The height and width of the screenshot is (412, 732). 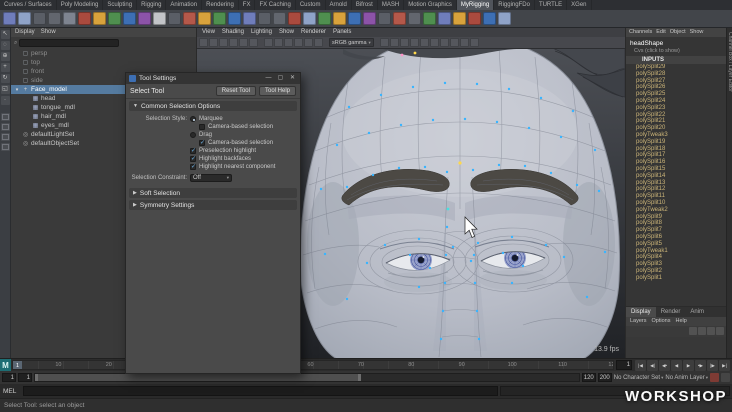 What do you see at coordinates (676, 74) in the screenshot?
I see `input-node-polysplit28: polySplit28` at bounding box center [676, 74].